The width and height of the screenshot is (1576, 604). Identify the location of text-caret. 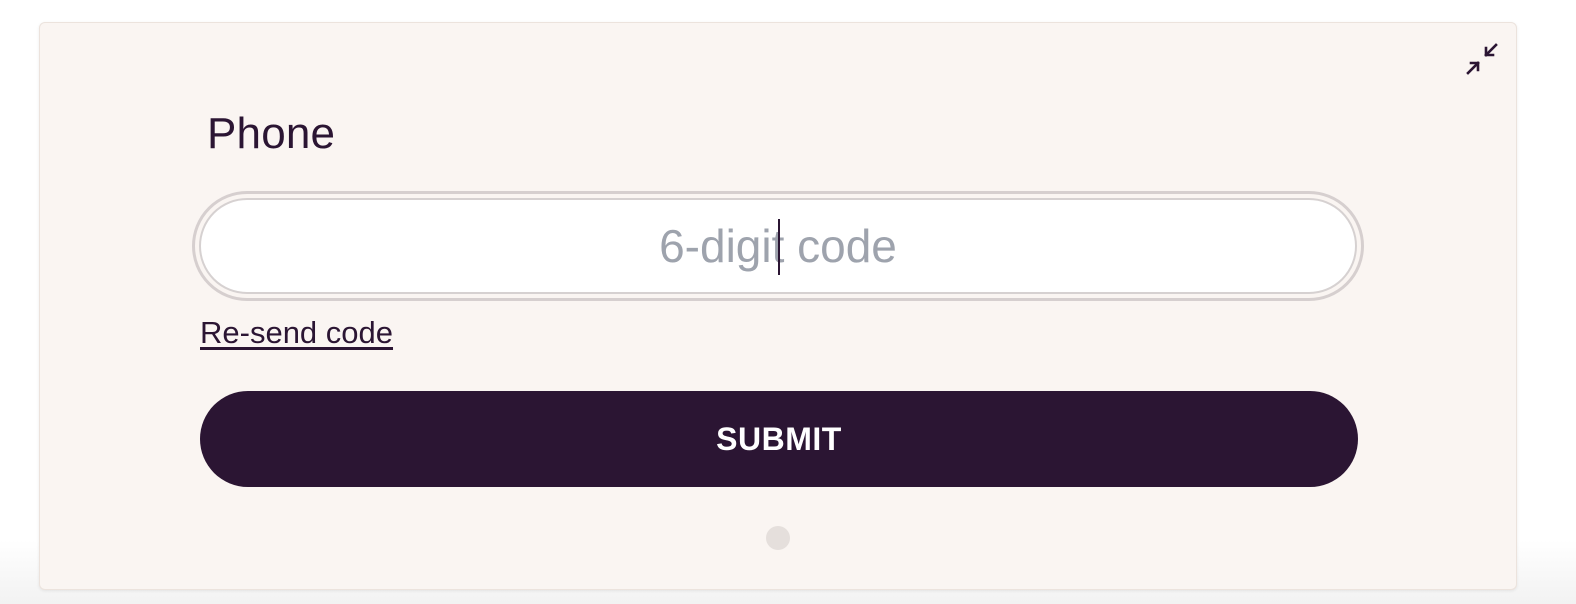
(779, 247).